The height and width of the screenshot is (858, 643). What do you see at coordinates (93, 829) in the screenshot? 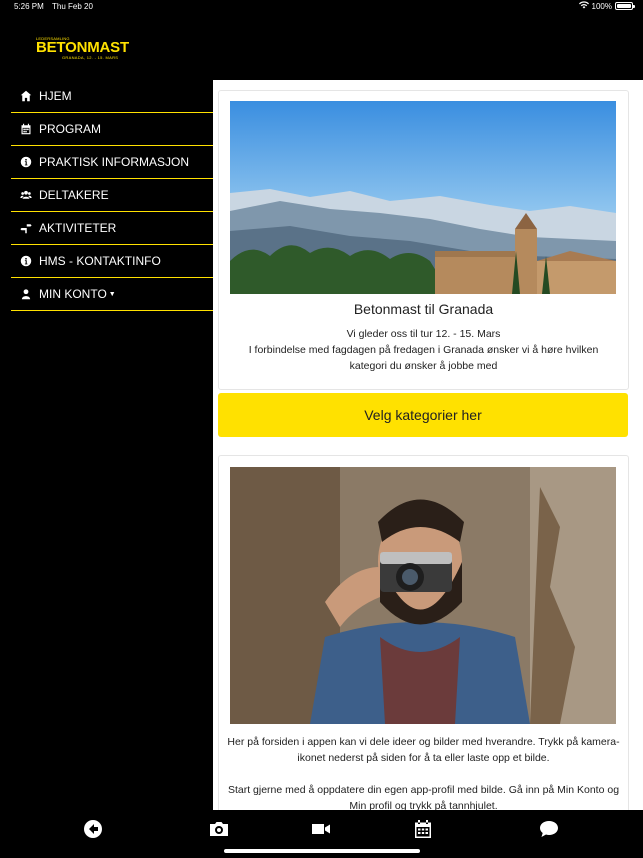
I see `back-arrow-icon` at bounding box center [93, 829].